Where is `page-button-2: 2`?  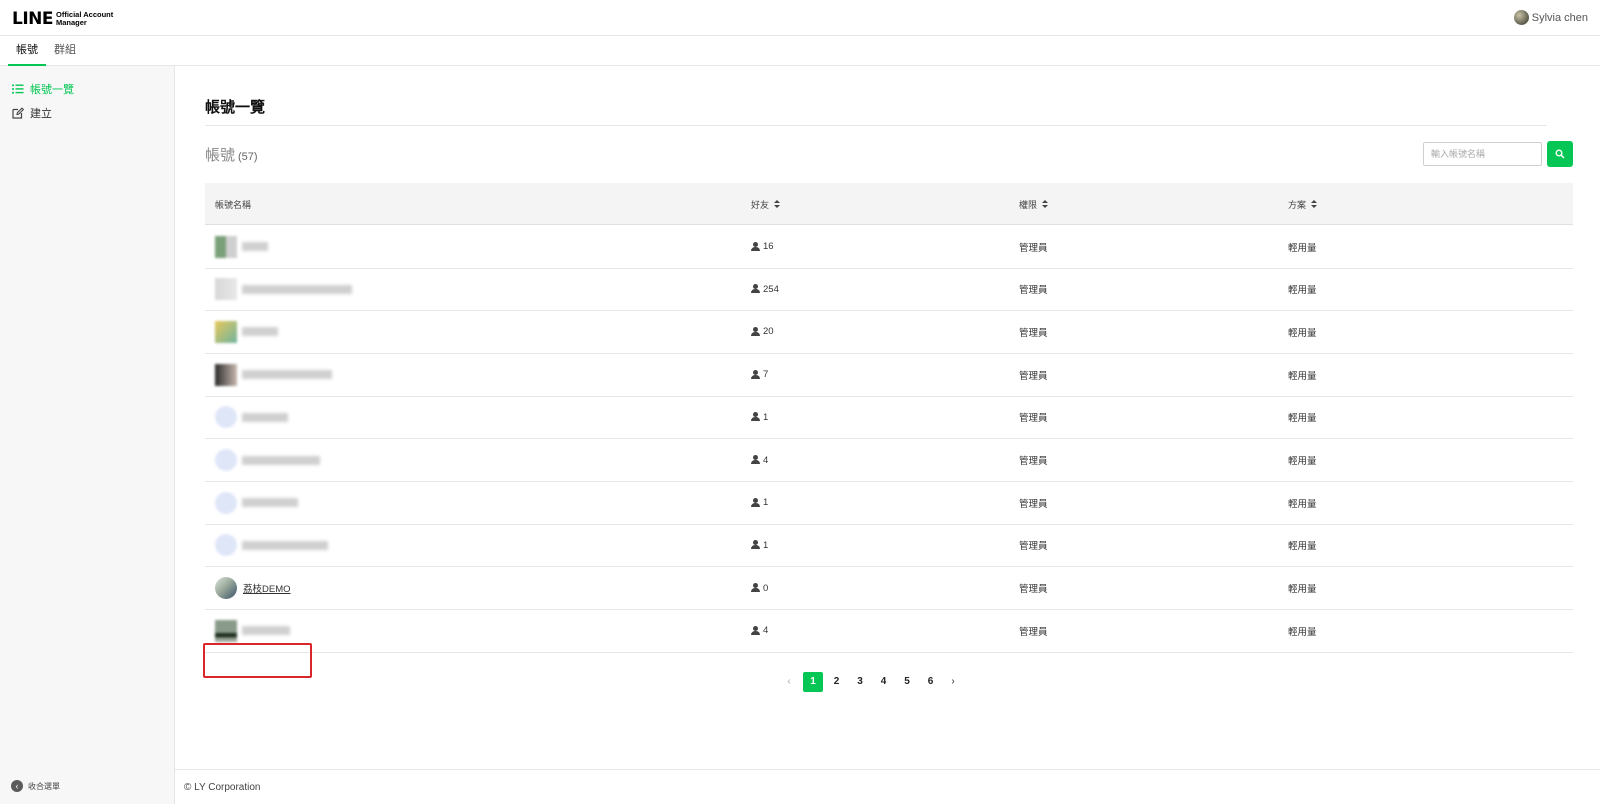 page-button-2: 2 is located at coordinates (837, 682).